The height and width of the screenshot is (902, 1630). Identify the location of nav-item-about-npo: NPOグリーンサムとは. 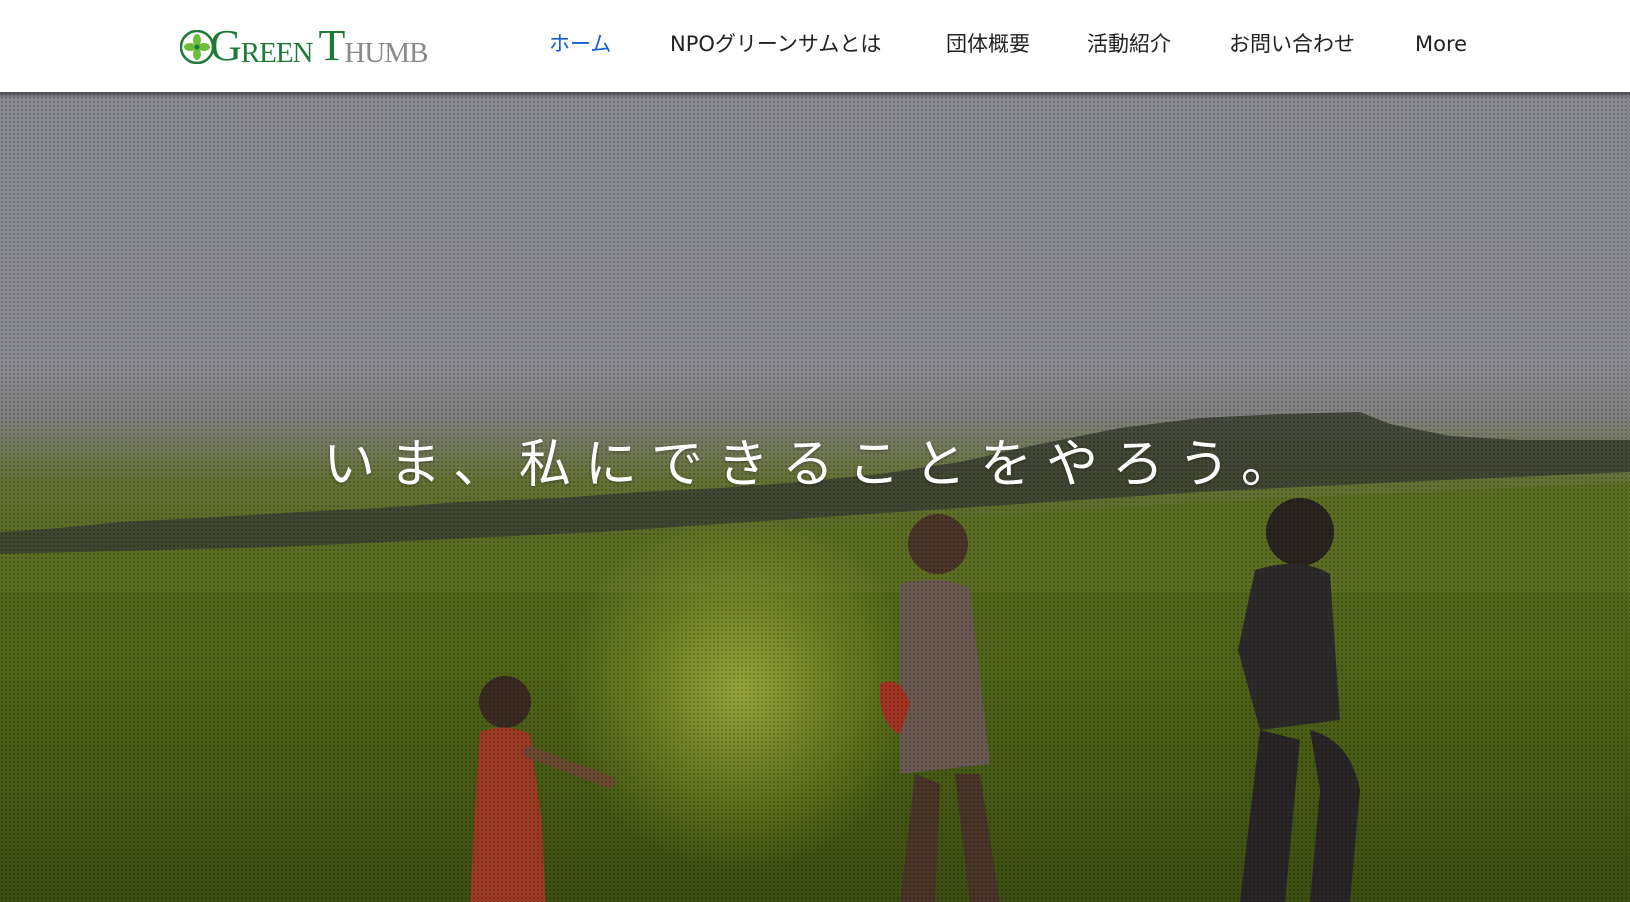
(775, 44).